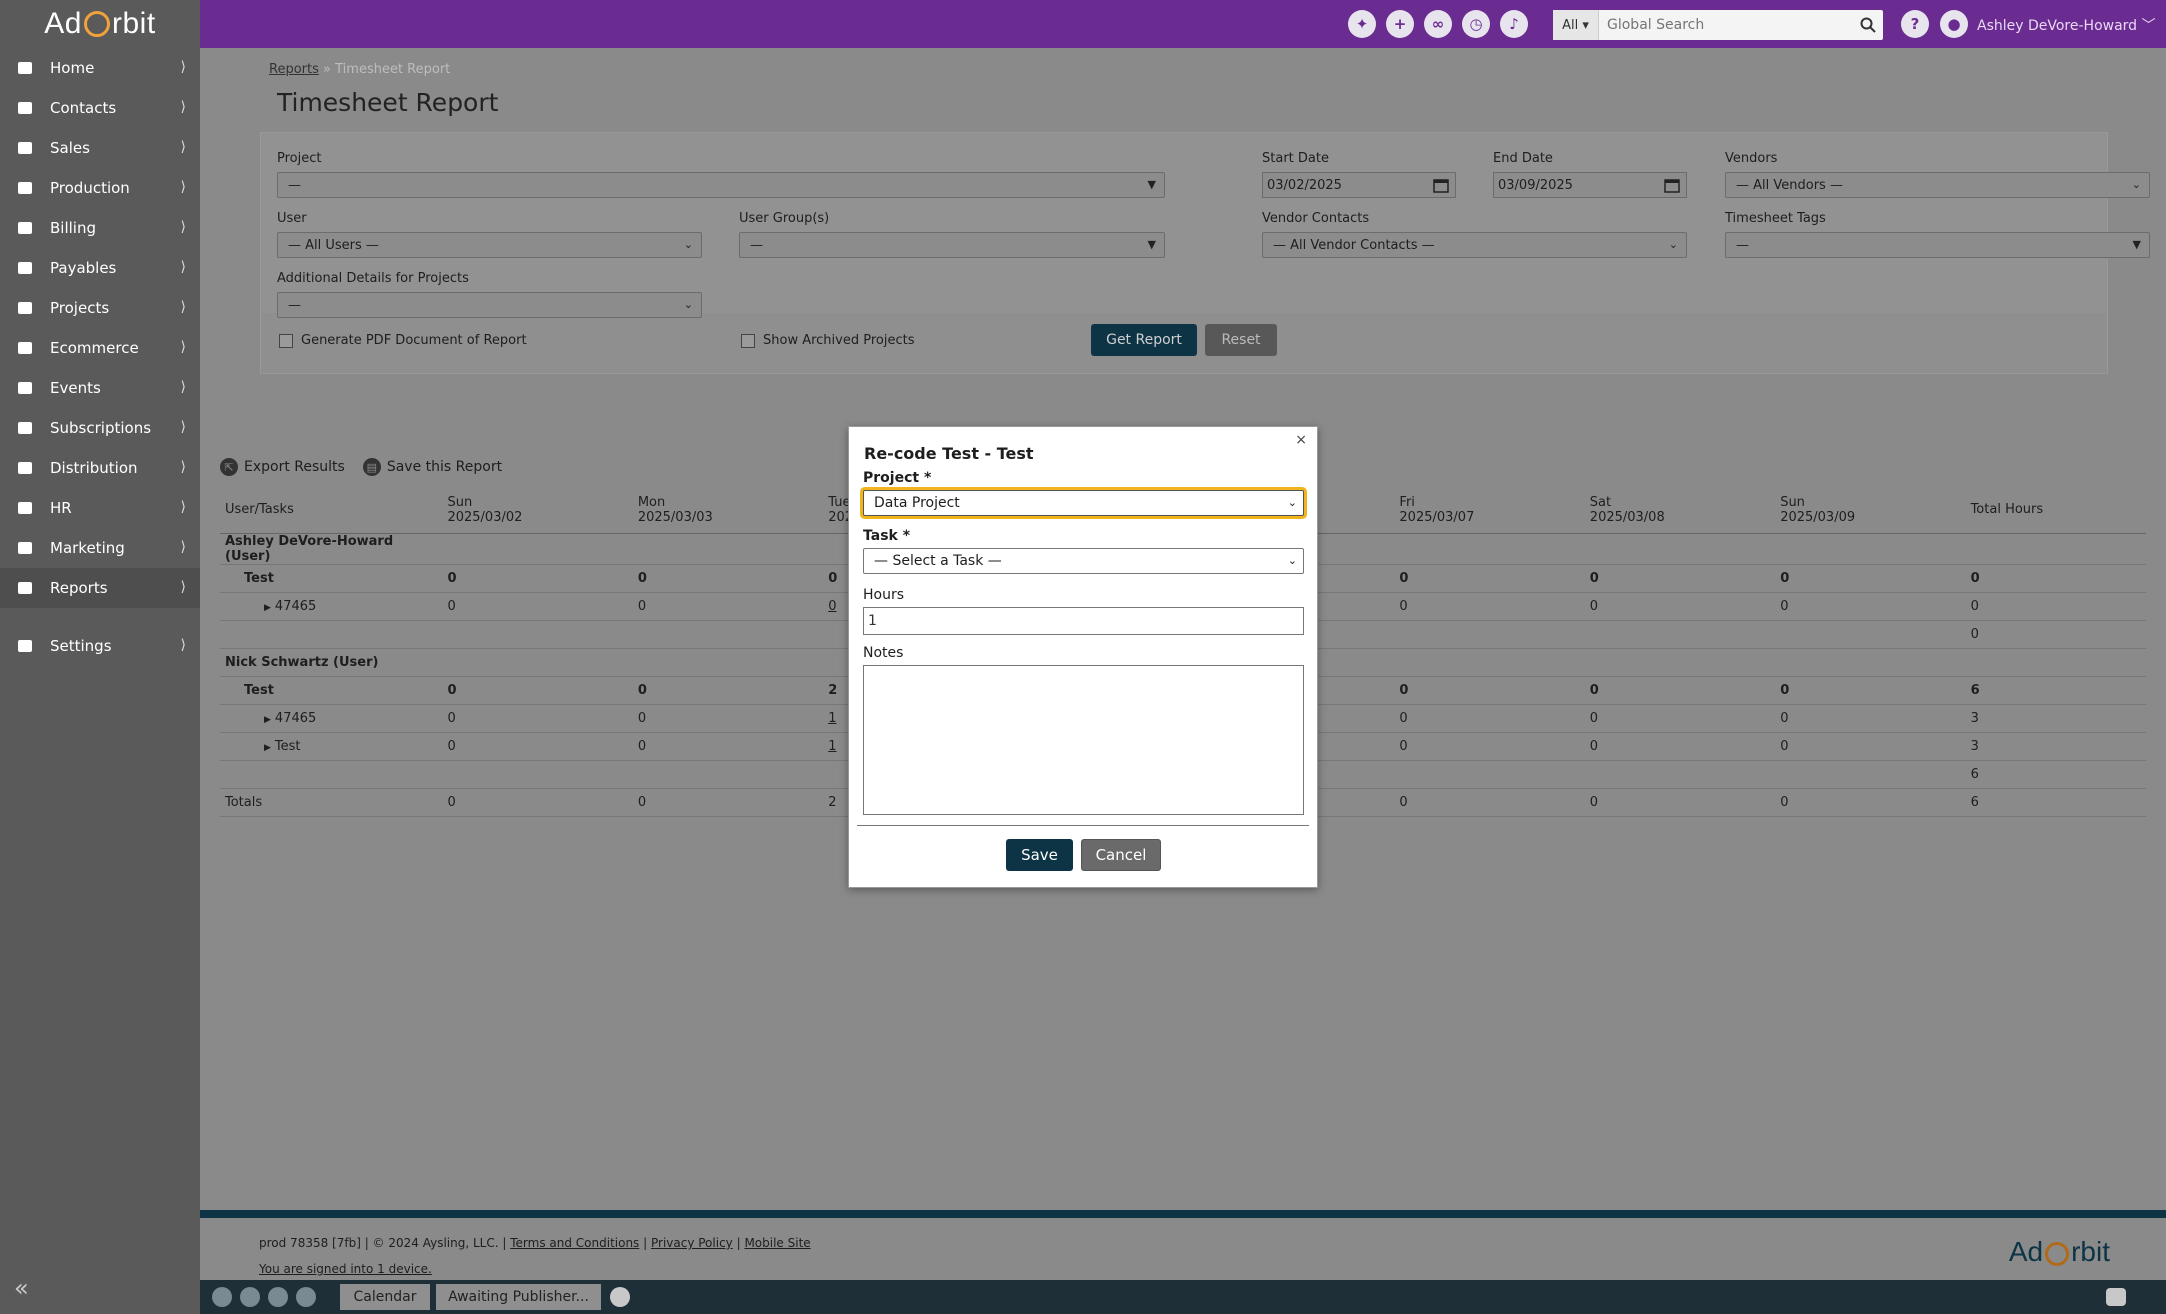 The height and width of the screenshot is (1314, 2166). I want to click on table-cell: Ashley DeVore-Howard (User), so click(331, 549).